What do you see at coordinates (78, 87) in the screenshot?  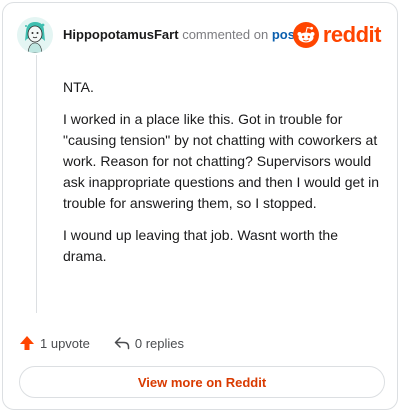 I see `comment-paragraph: NTA.` at bounding box center [78, 87].